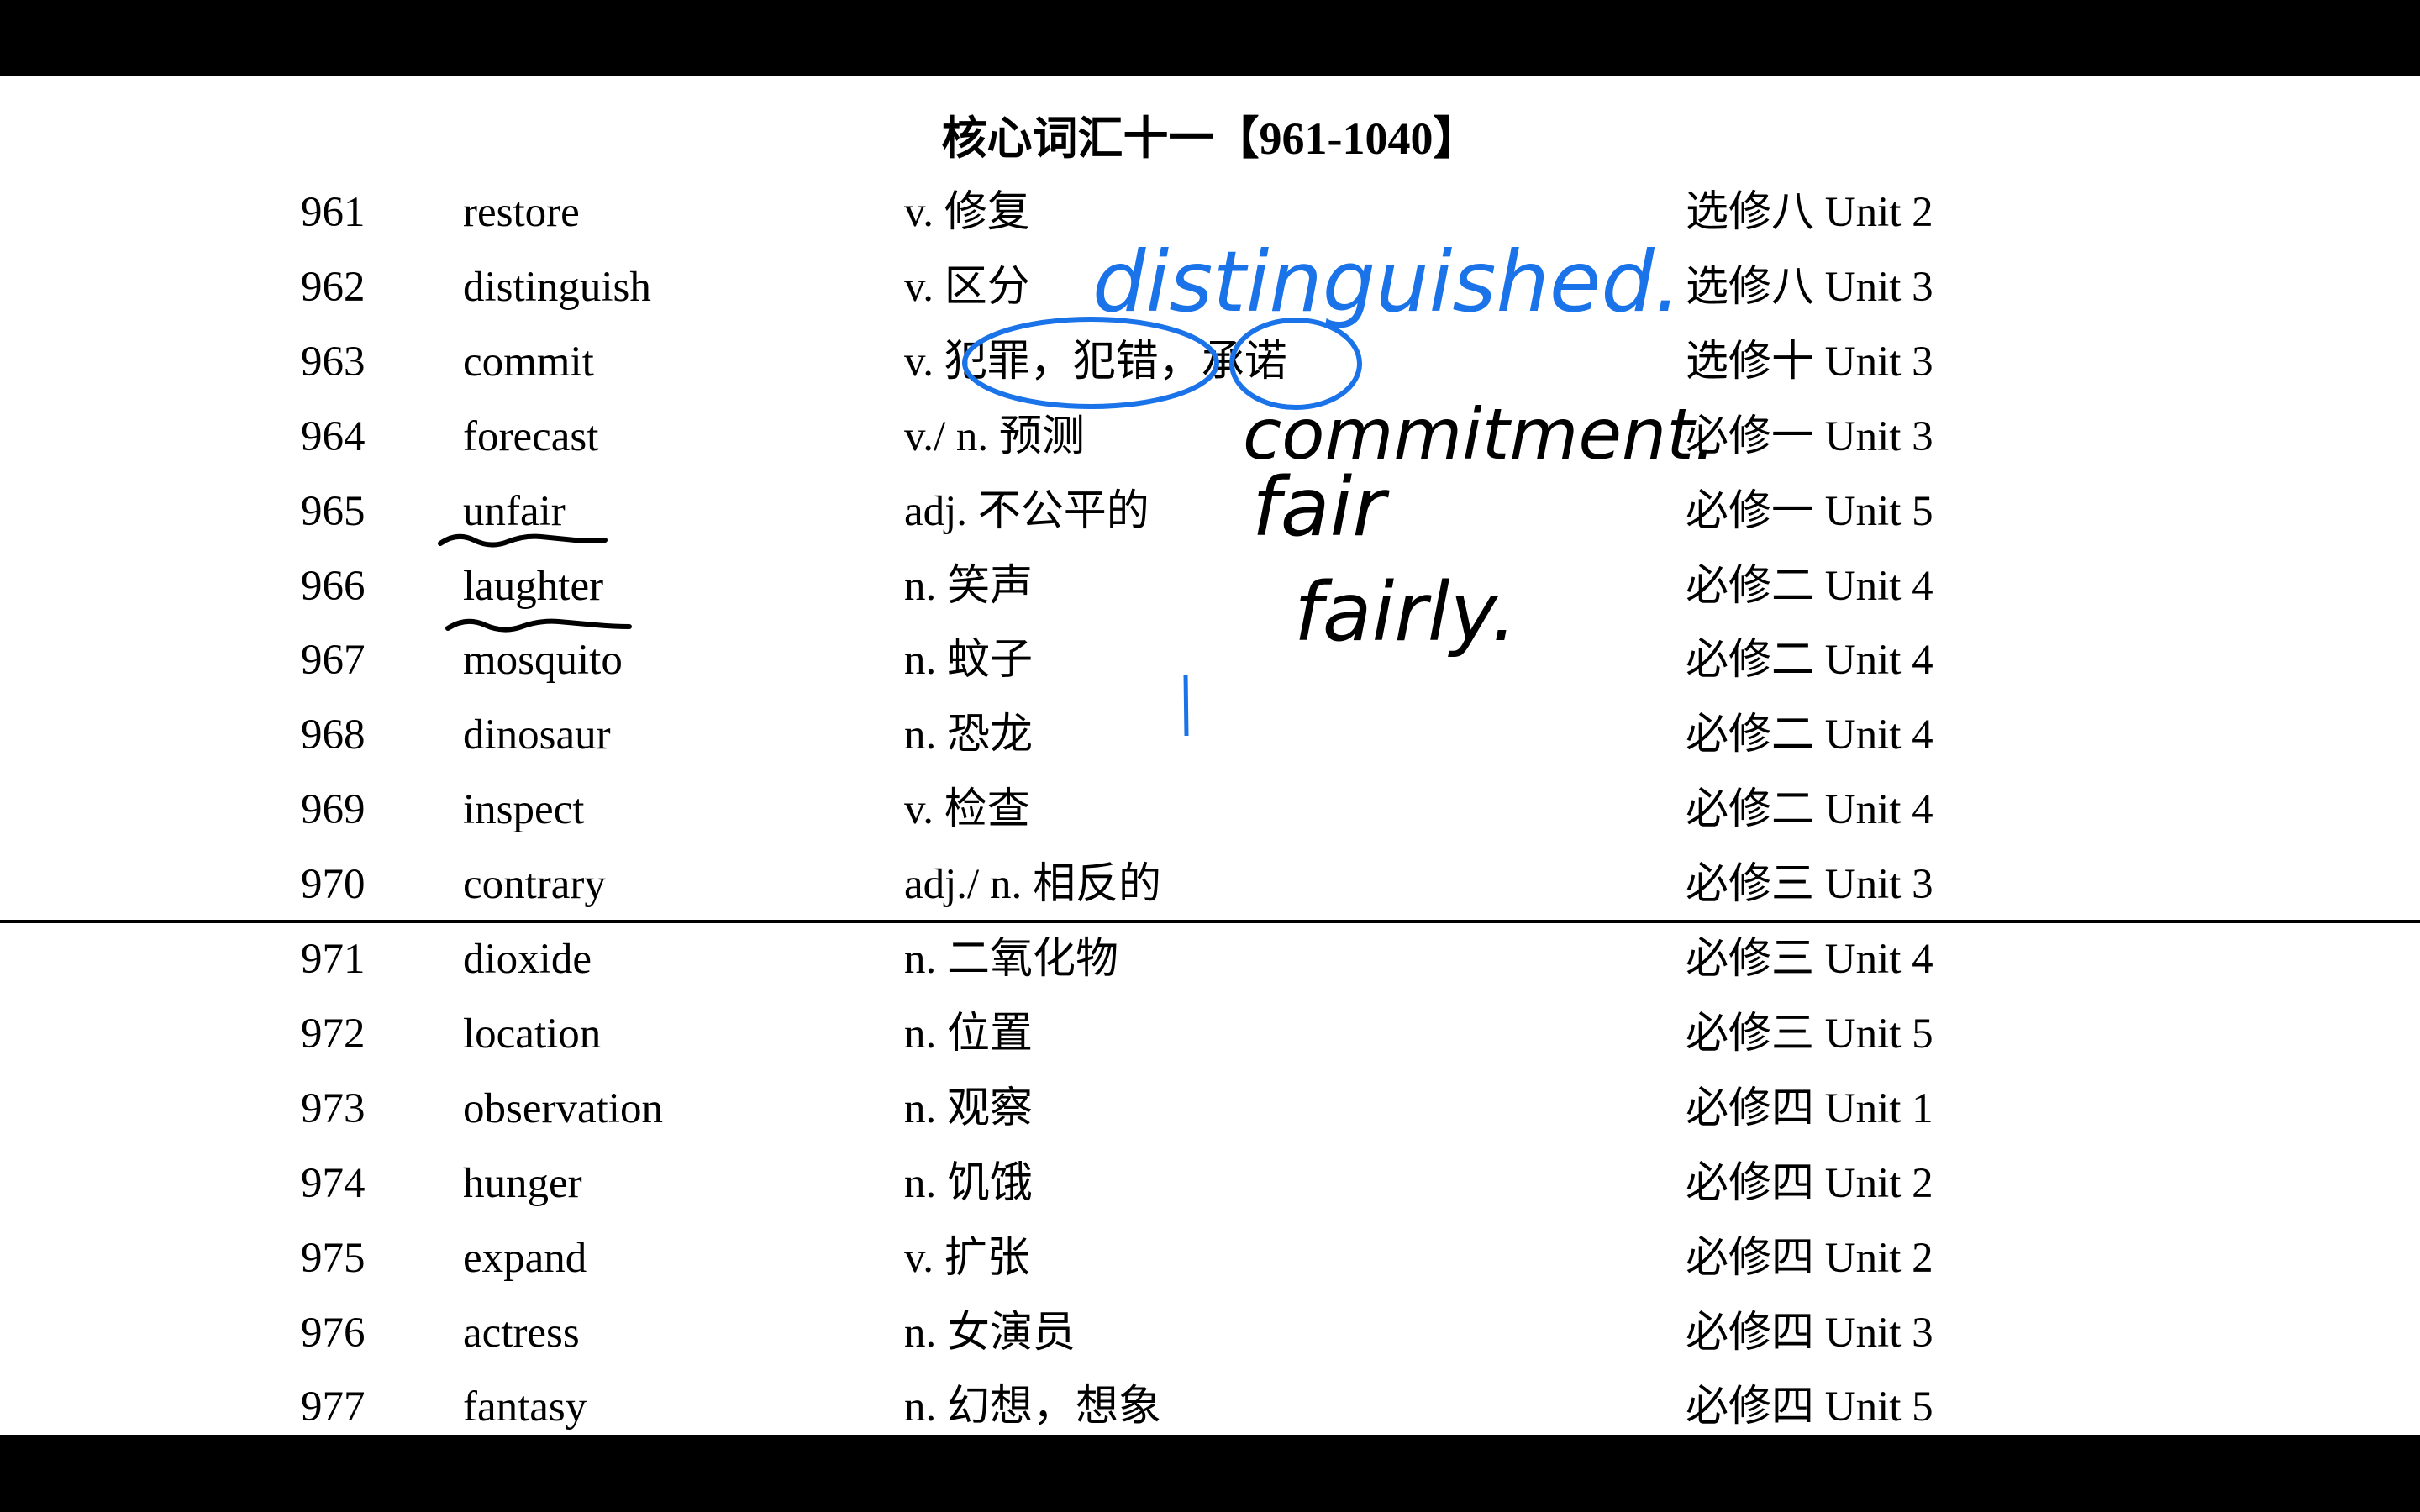 This screenshot has width=2420, height=1512. What do you see at coordinates (1210, 1034) in the screenshot?
I see `table-row: 972 location n. 位置 必修三 Unit 5` at bounding box center [1210, 1034].